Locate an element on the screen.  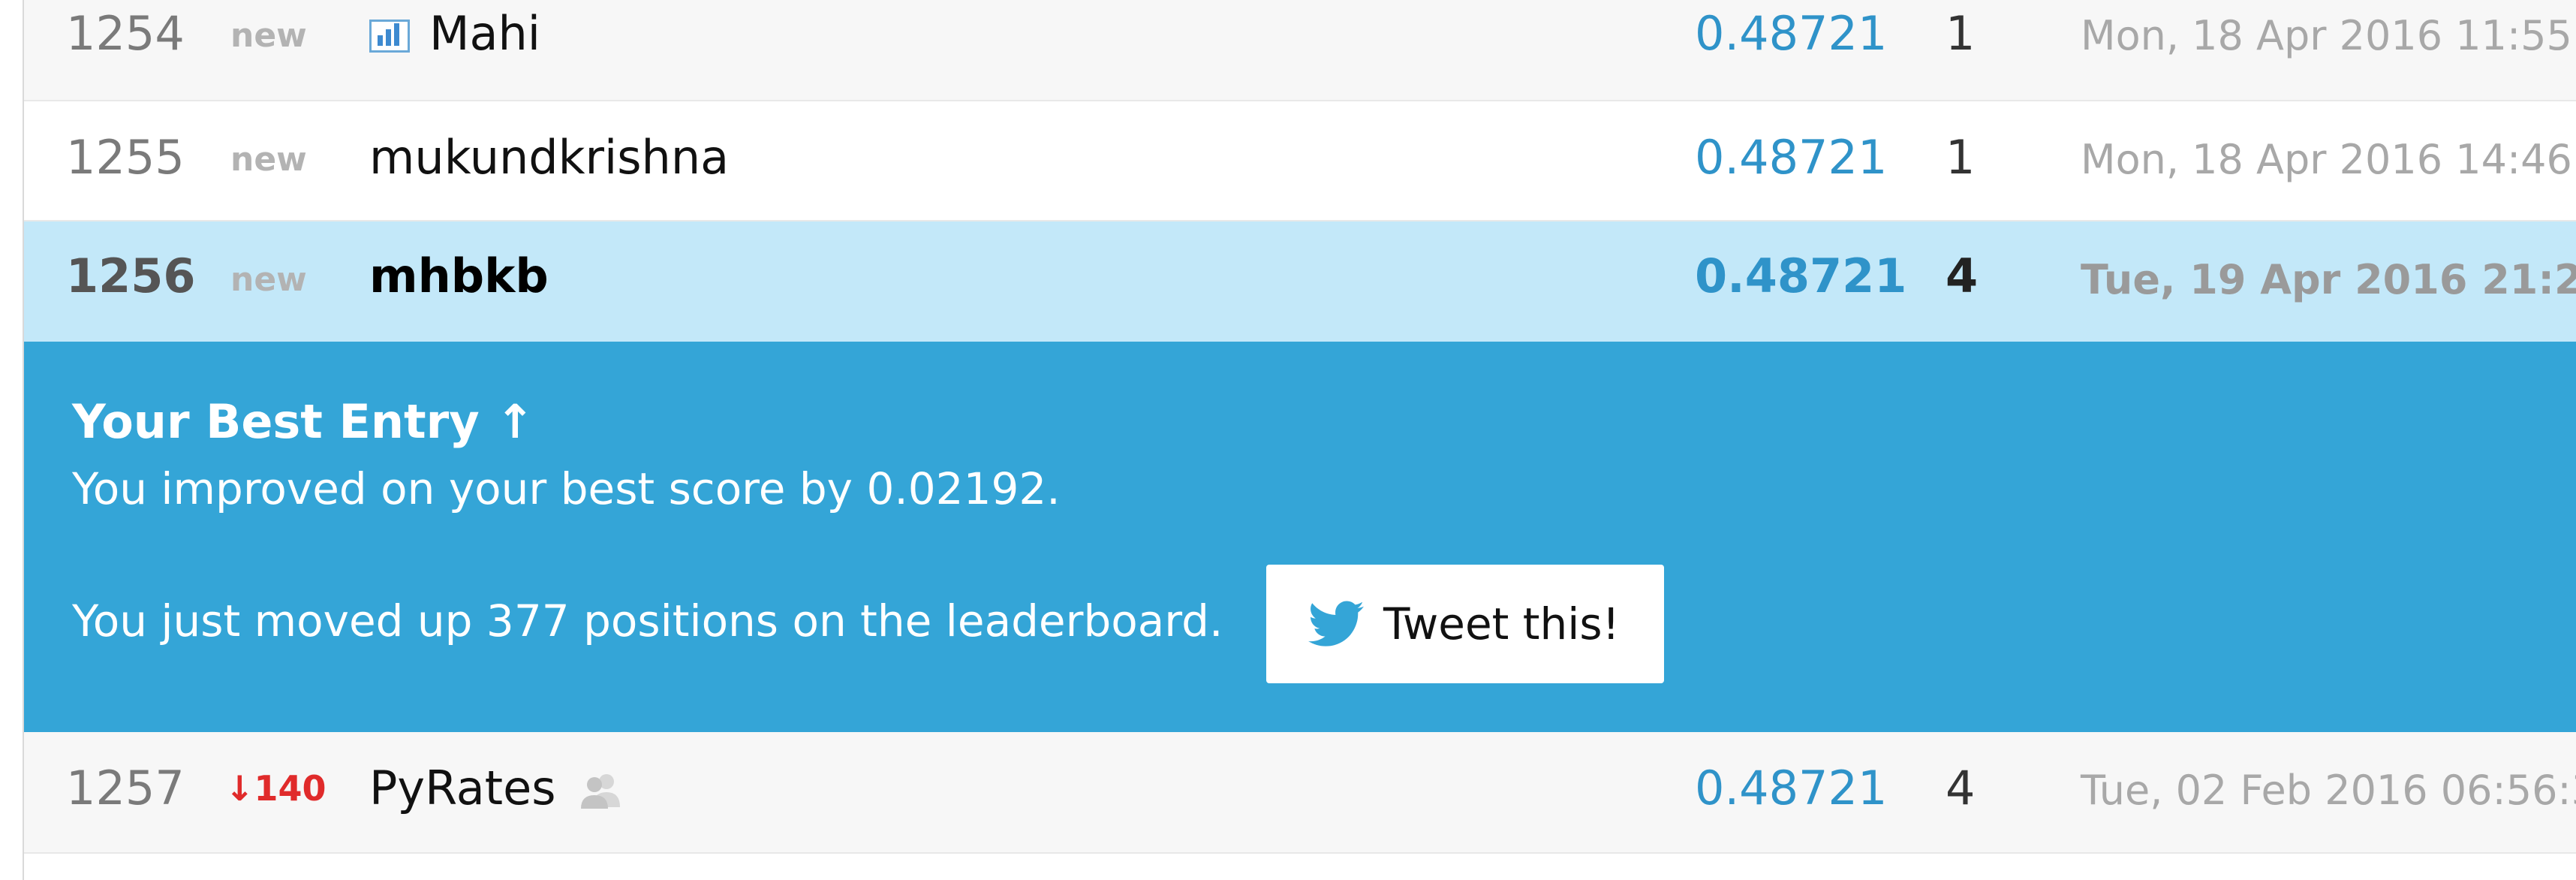
tweet-button: Tweet this! is located at coordinates (1465, 624).